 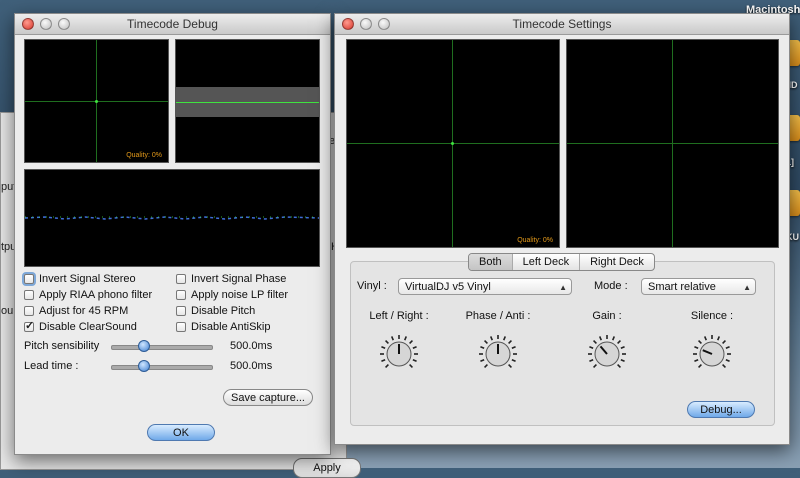 What do you see at coordinates (563, 287) in the screenshot?
I see `updown-arrows-icon: ▲` at bounding box center [563, 287].